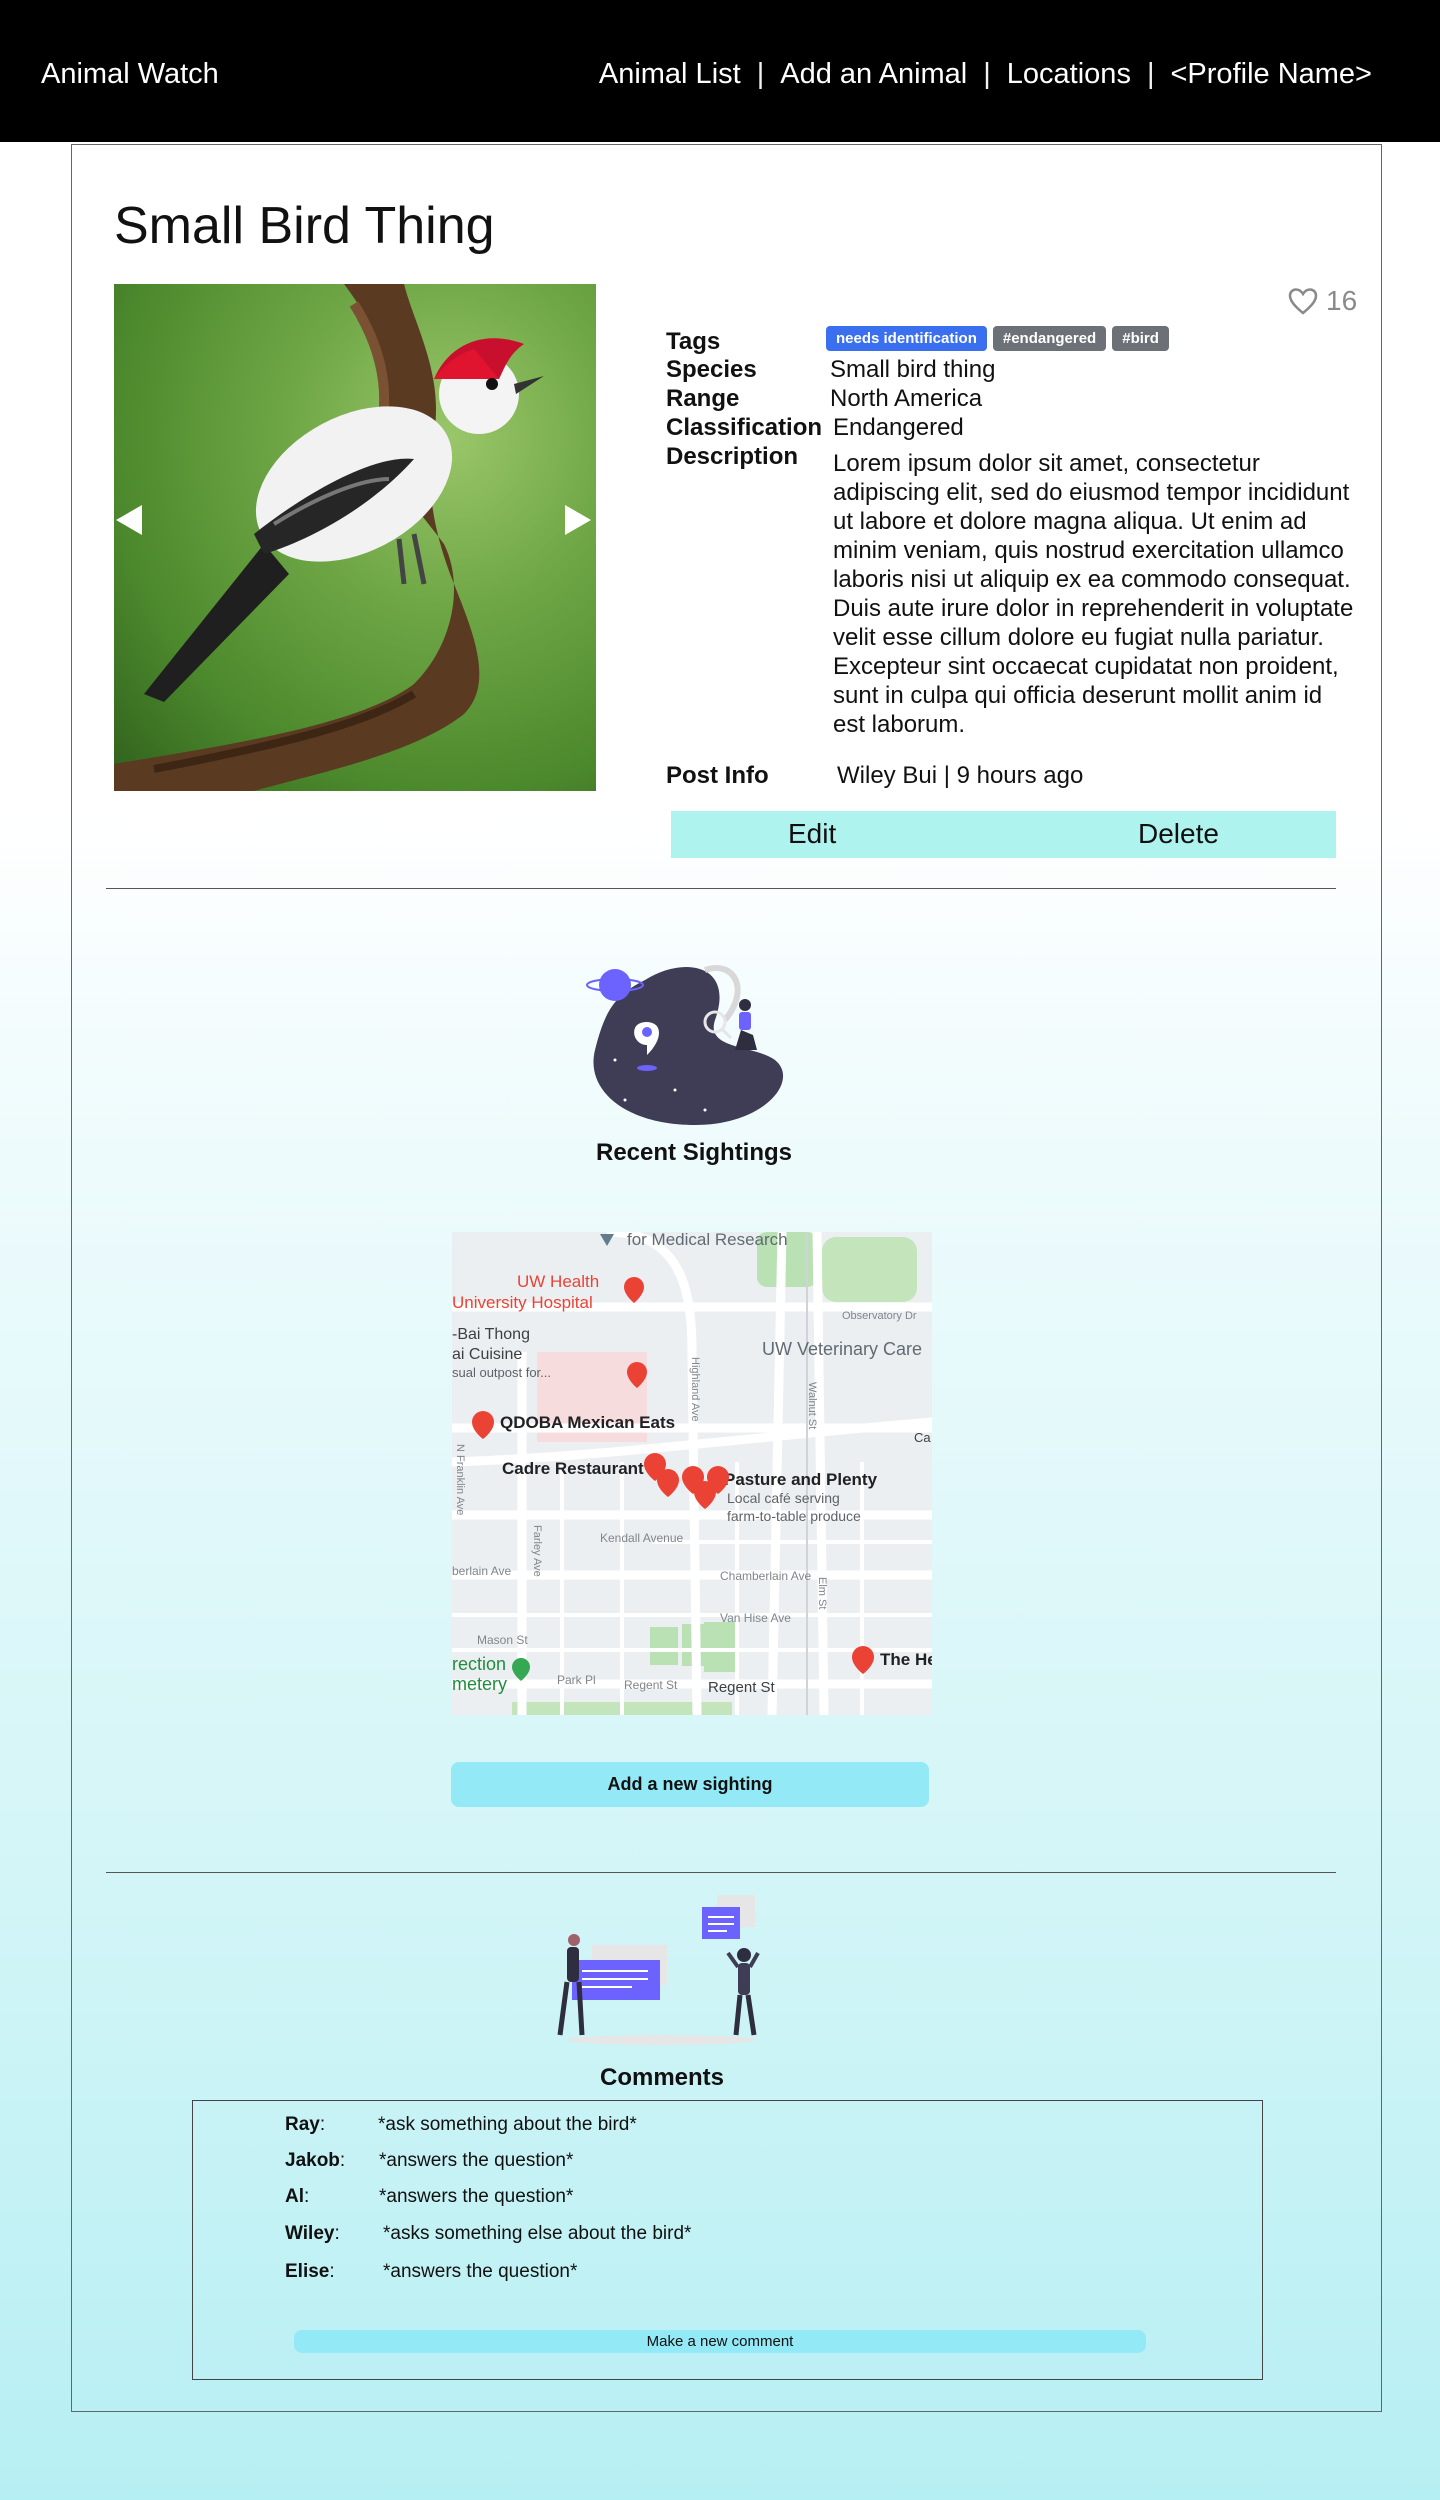  Describe the element at coordinates (906, 398) in the screenshot. I see `range-value: North America` at that location.